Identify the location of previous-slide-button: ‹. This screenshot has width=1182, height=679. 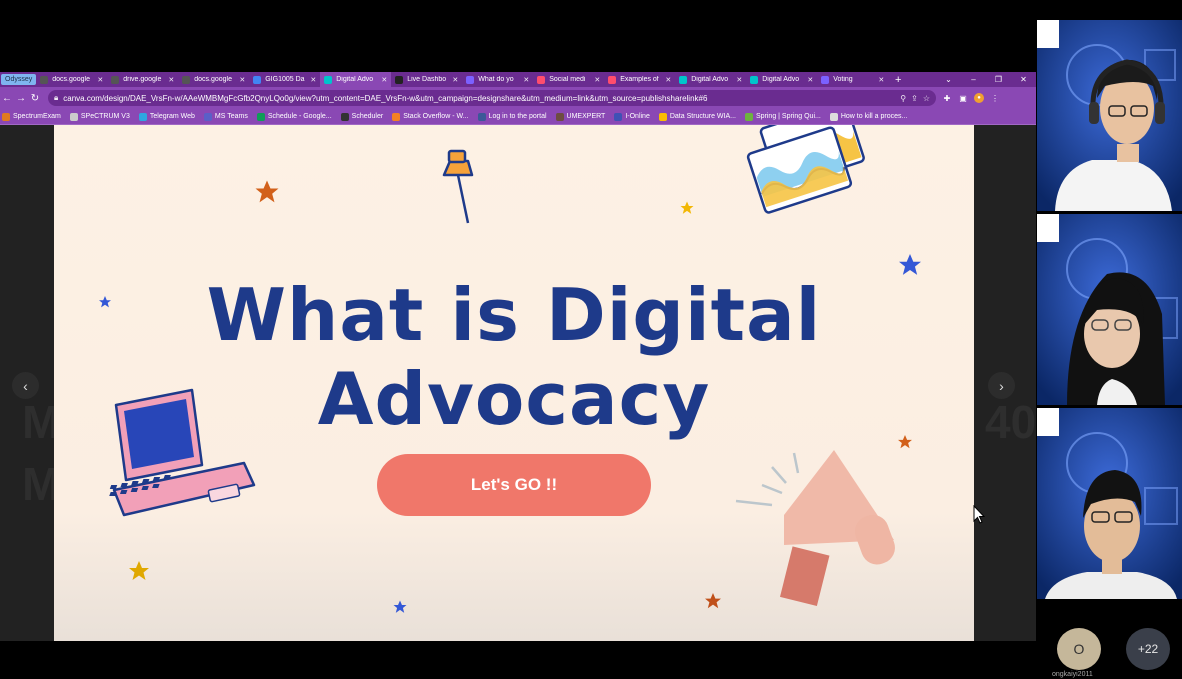
(25, 385).